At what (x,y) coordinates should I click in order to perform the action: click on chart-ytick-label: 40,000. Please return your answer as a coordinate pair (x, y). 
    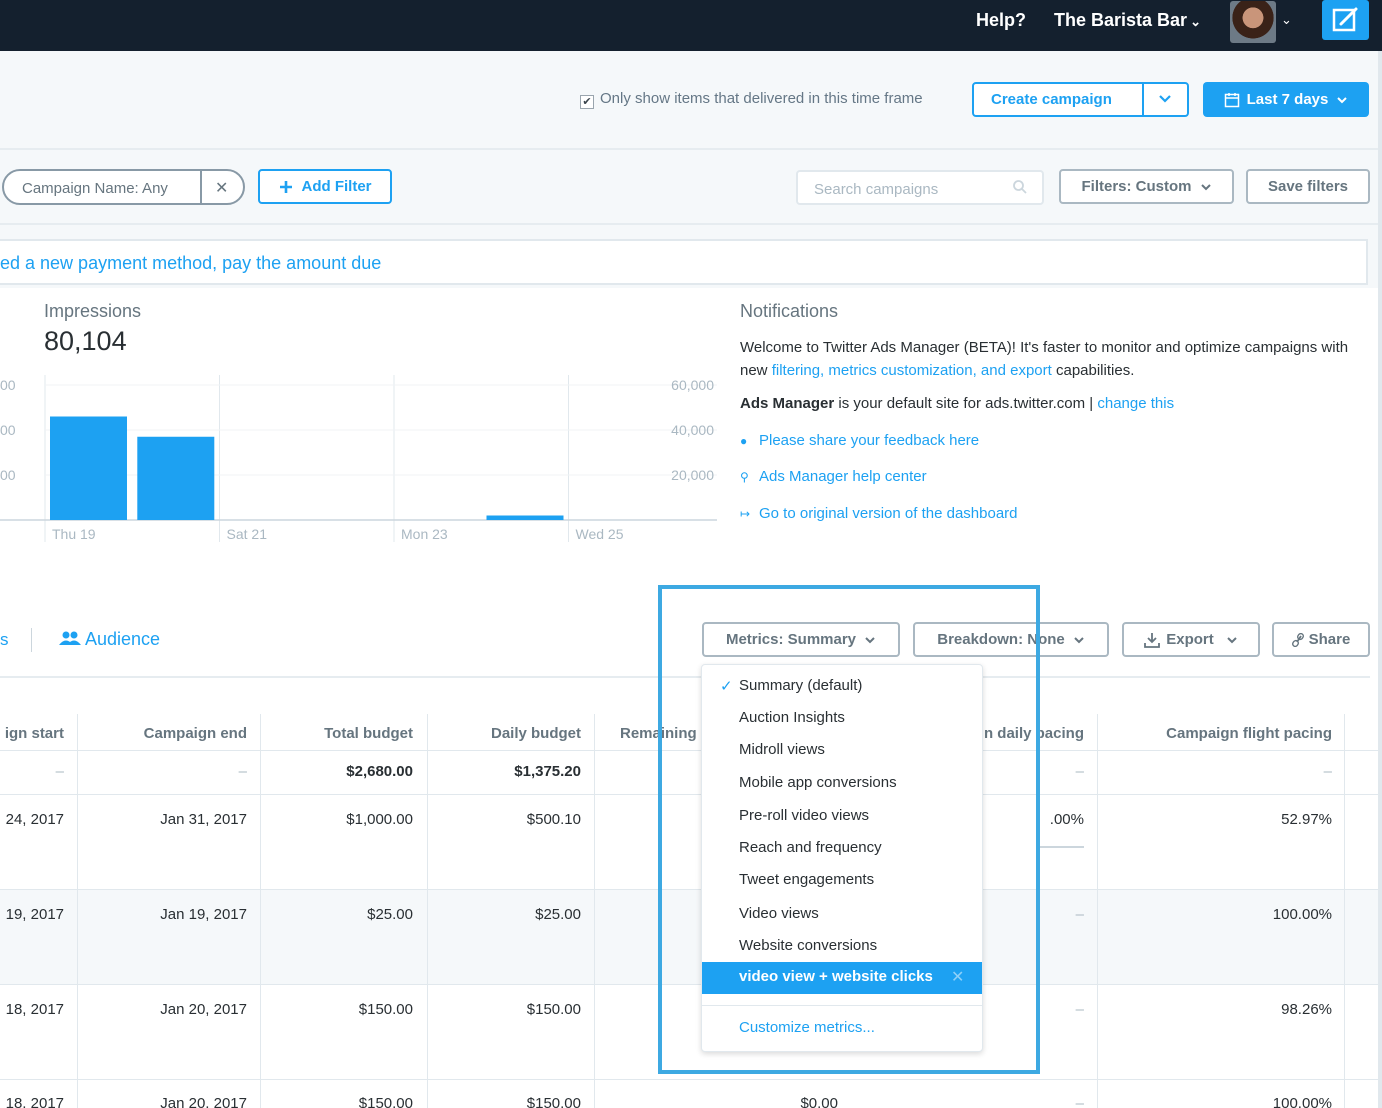
    Looking at the image, I should click on (692, 430).